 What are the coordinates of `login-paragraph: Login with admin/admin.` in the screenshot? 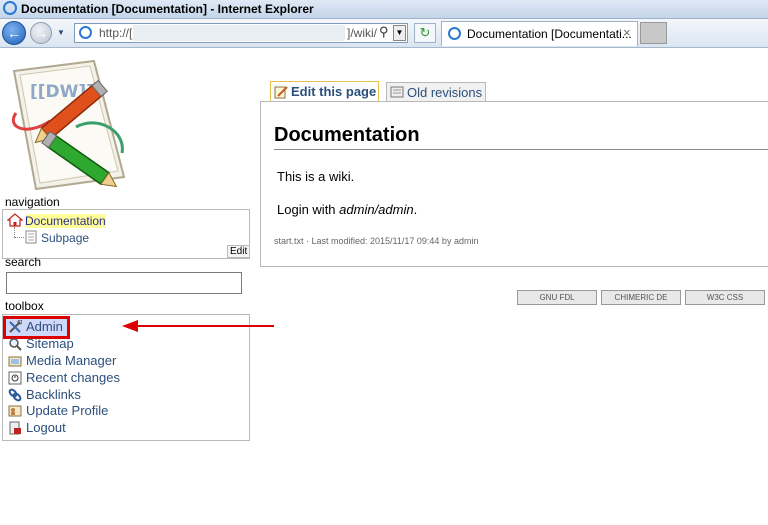 It's located at (347, 209).